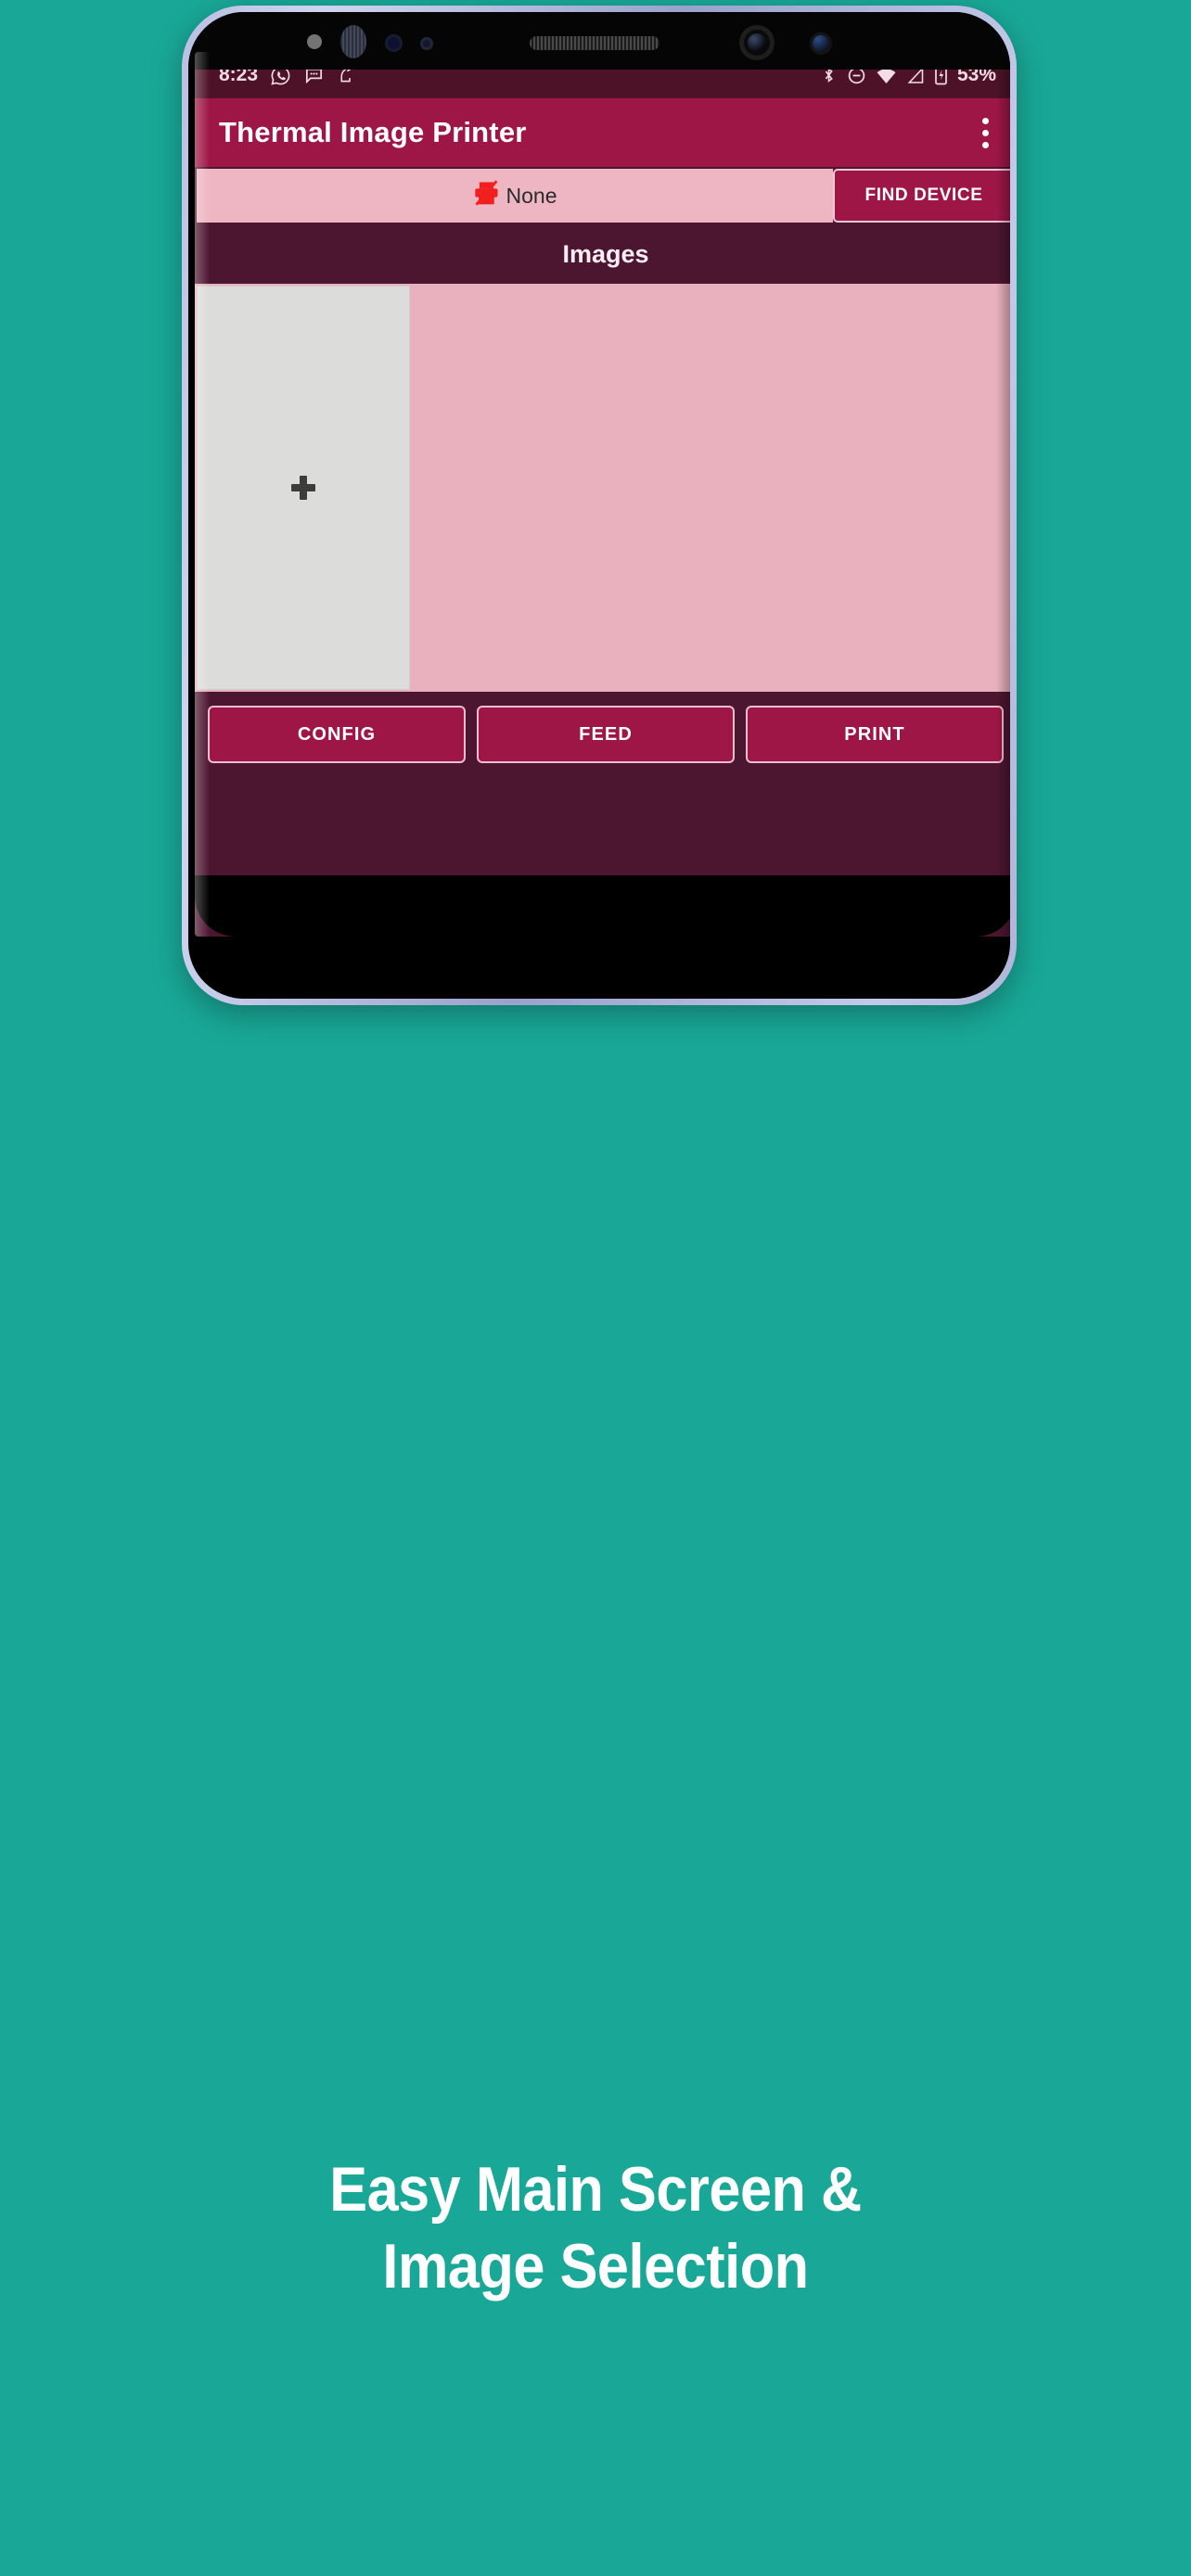 Image resolution: width=1191 pixels, height=2576 pixels. I want to click on earpiece-speaker-icon, so click(595, 43).